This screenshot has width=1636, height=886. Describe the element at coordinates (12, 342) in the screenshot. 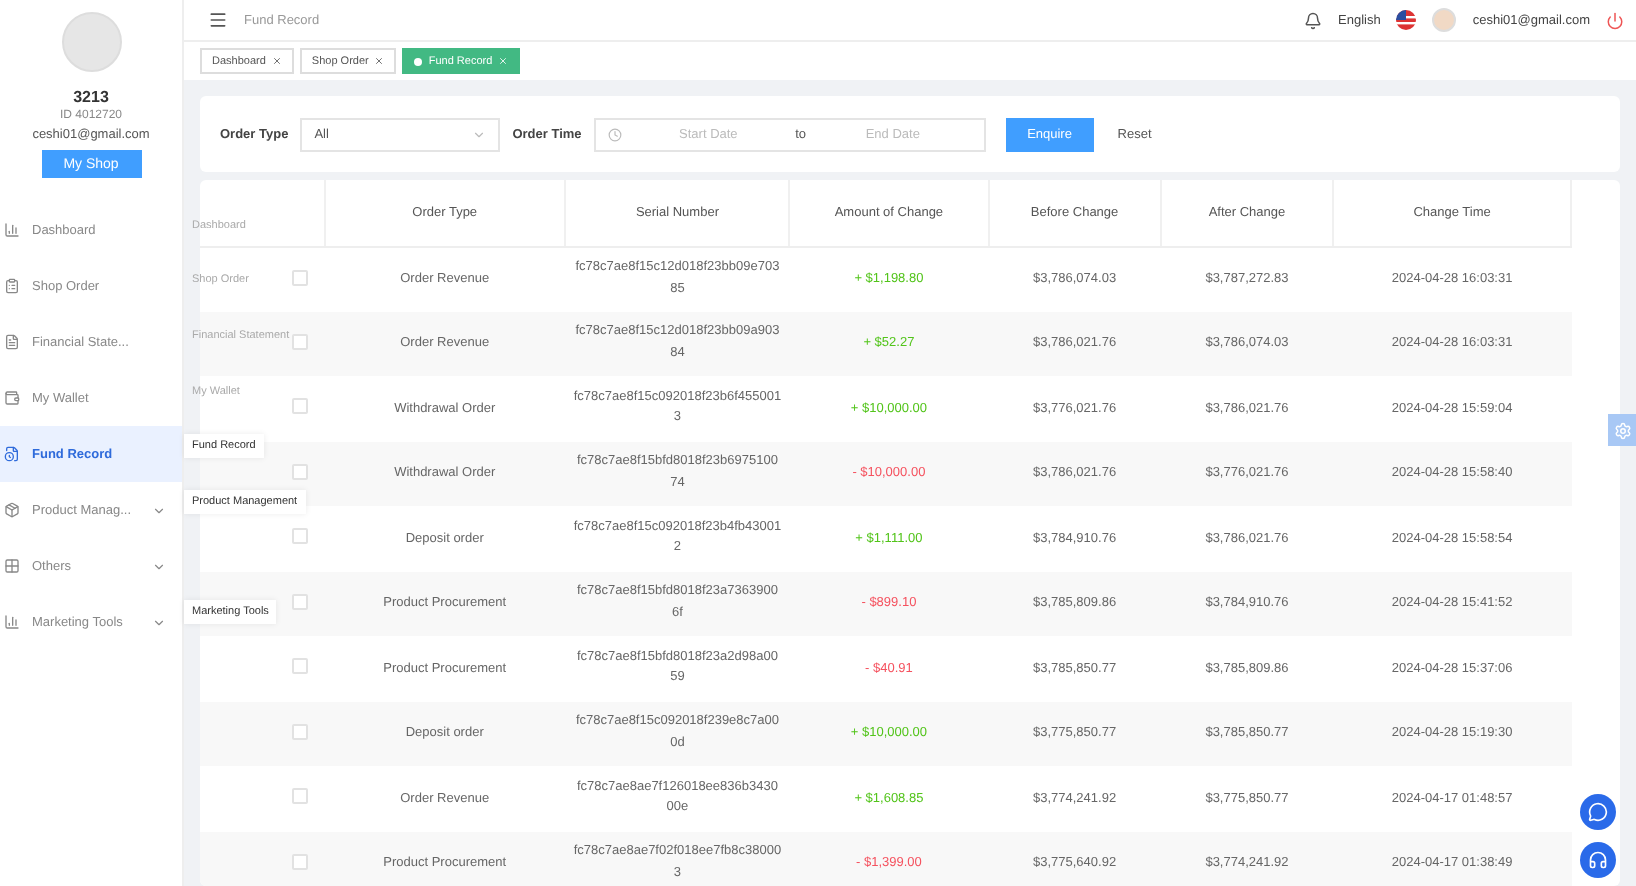

I see `document-icon` at that location.